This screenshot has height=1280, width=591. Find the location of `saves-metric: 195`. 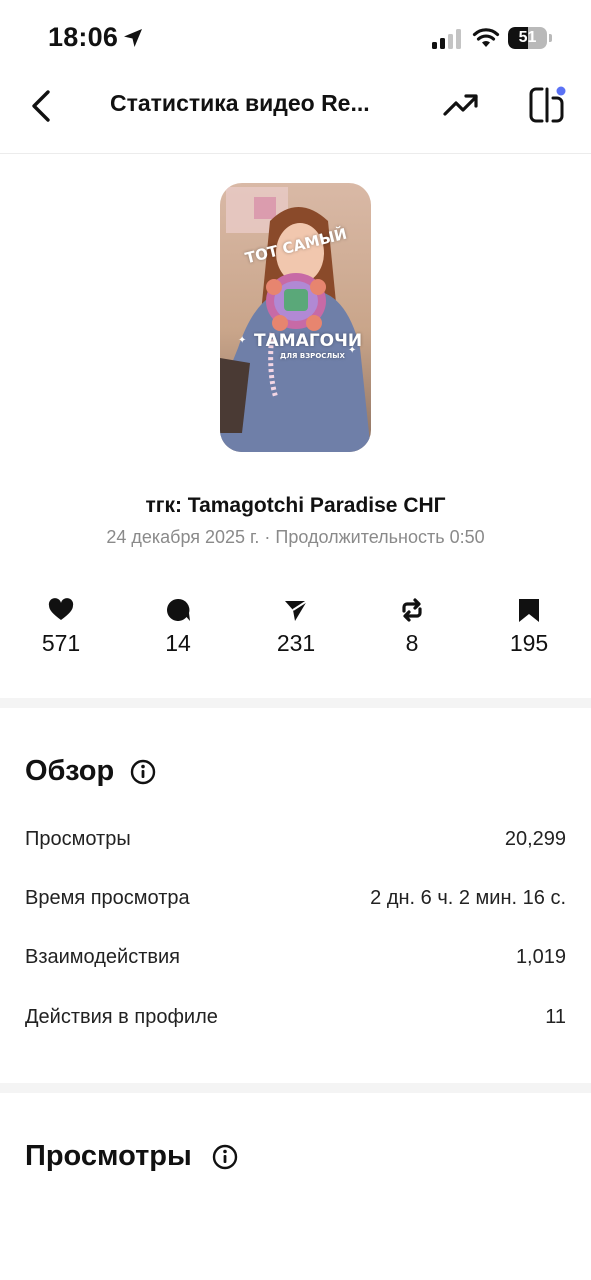

saves-metric: 195 is located at coordinates (529, 626).